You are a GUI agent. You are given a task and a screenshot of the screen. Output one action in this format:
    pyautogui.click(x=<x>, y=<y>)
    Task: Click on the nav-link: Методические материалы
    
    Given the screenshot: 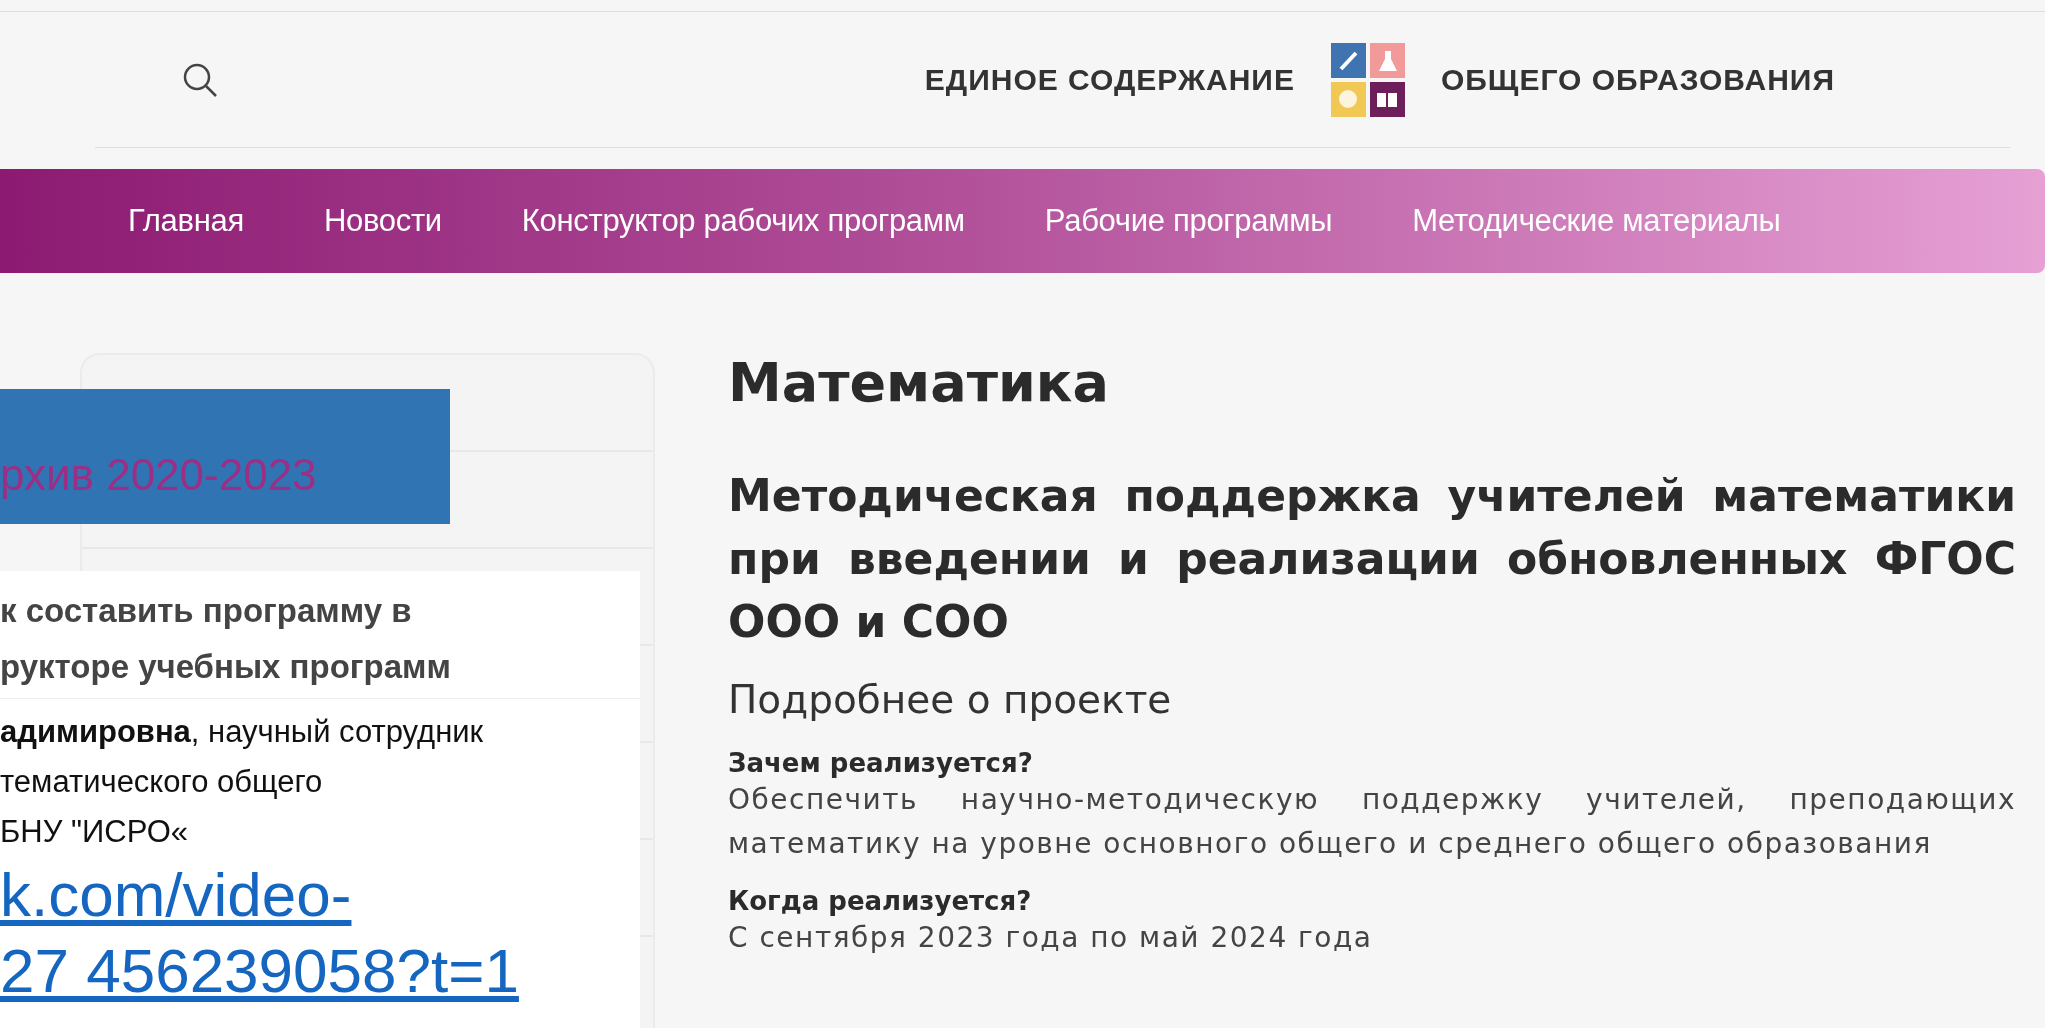 What is the action you would take?
    pyautogui.click(x=1596, y=221)
    